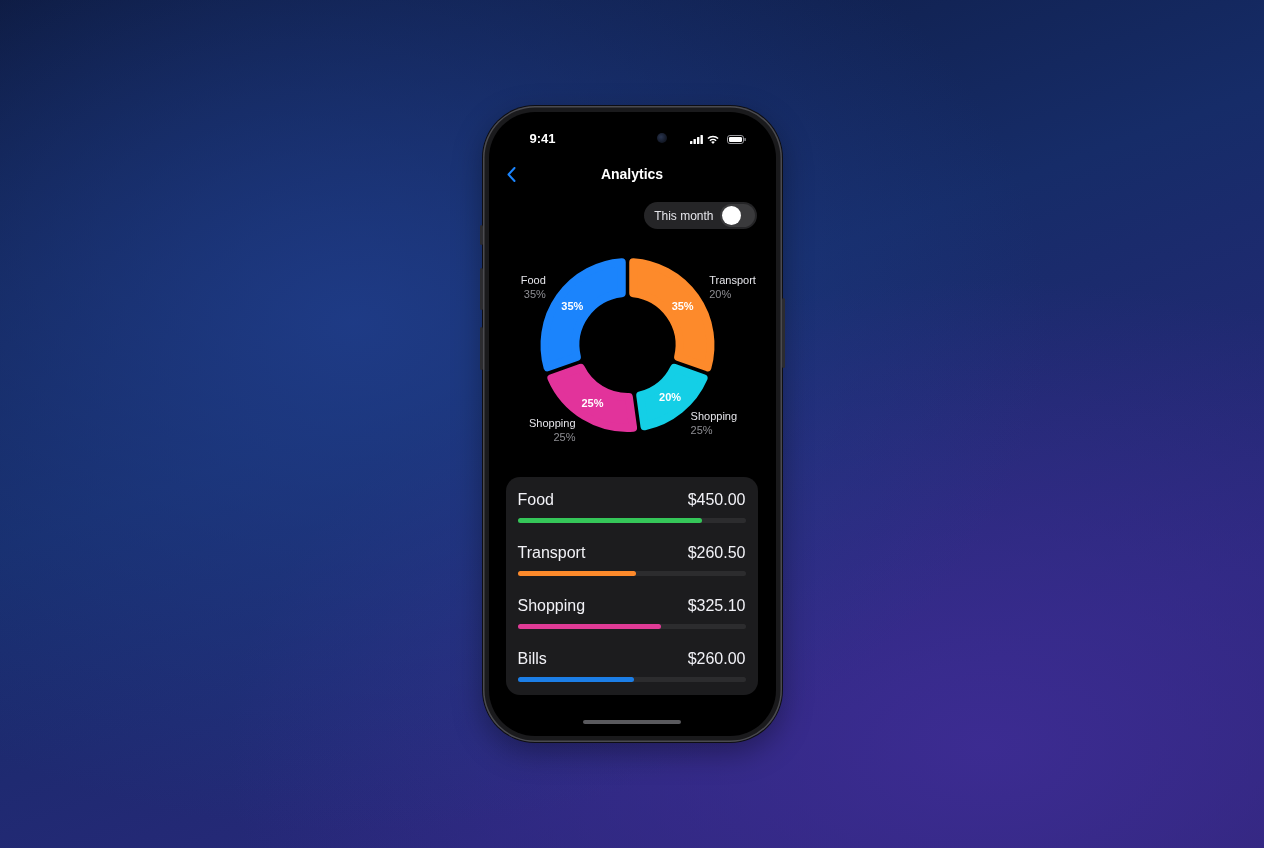  I want to click on amount-text: $260.00, so click(716, 659).